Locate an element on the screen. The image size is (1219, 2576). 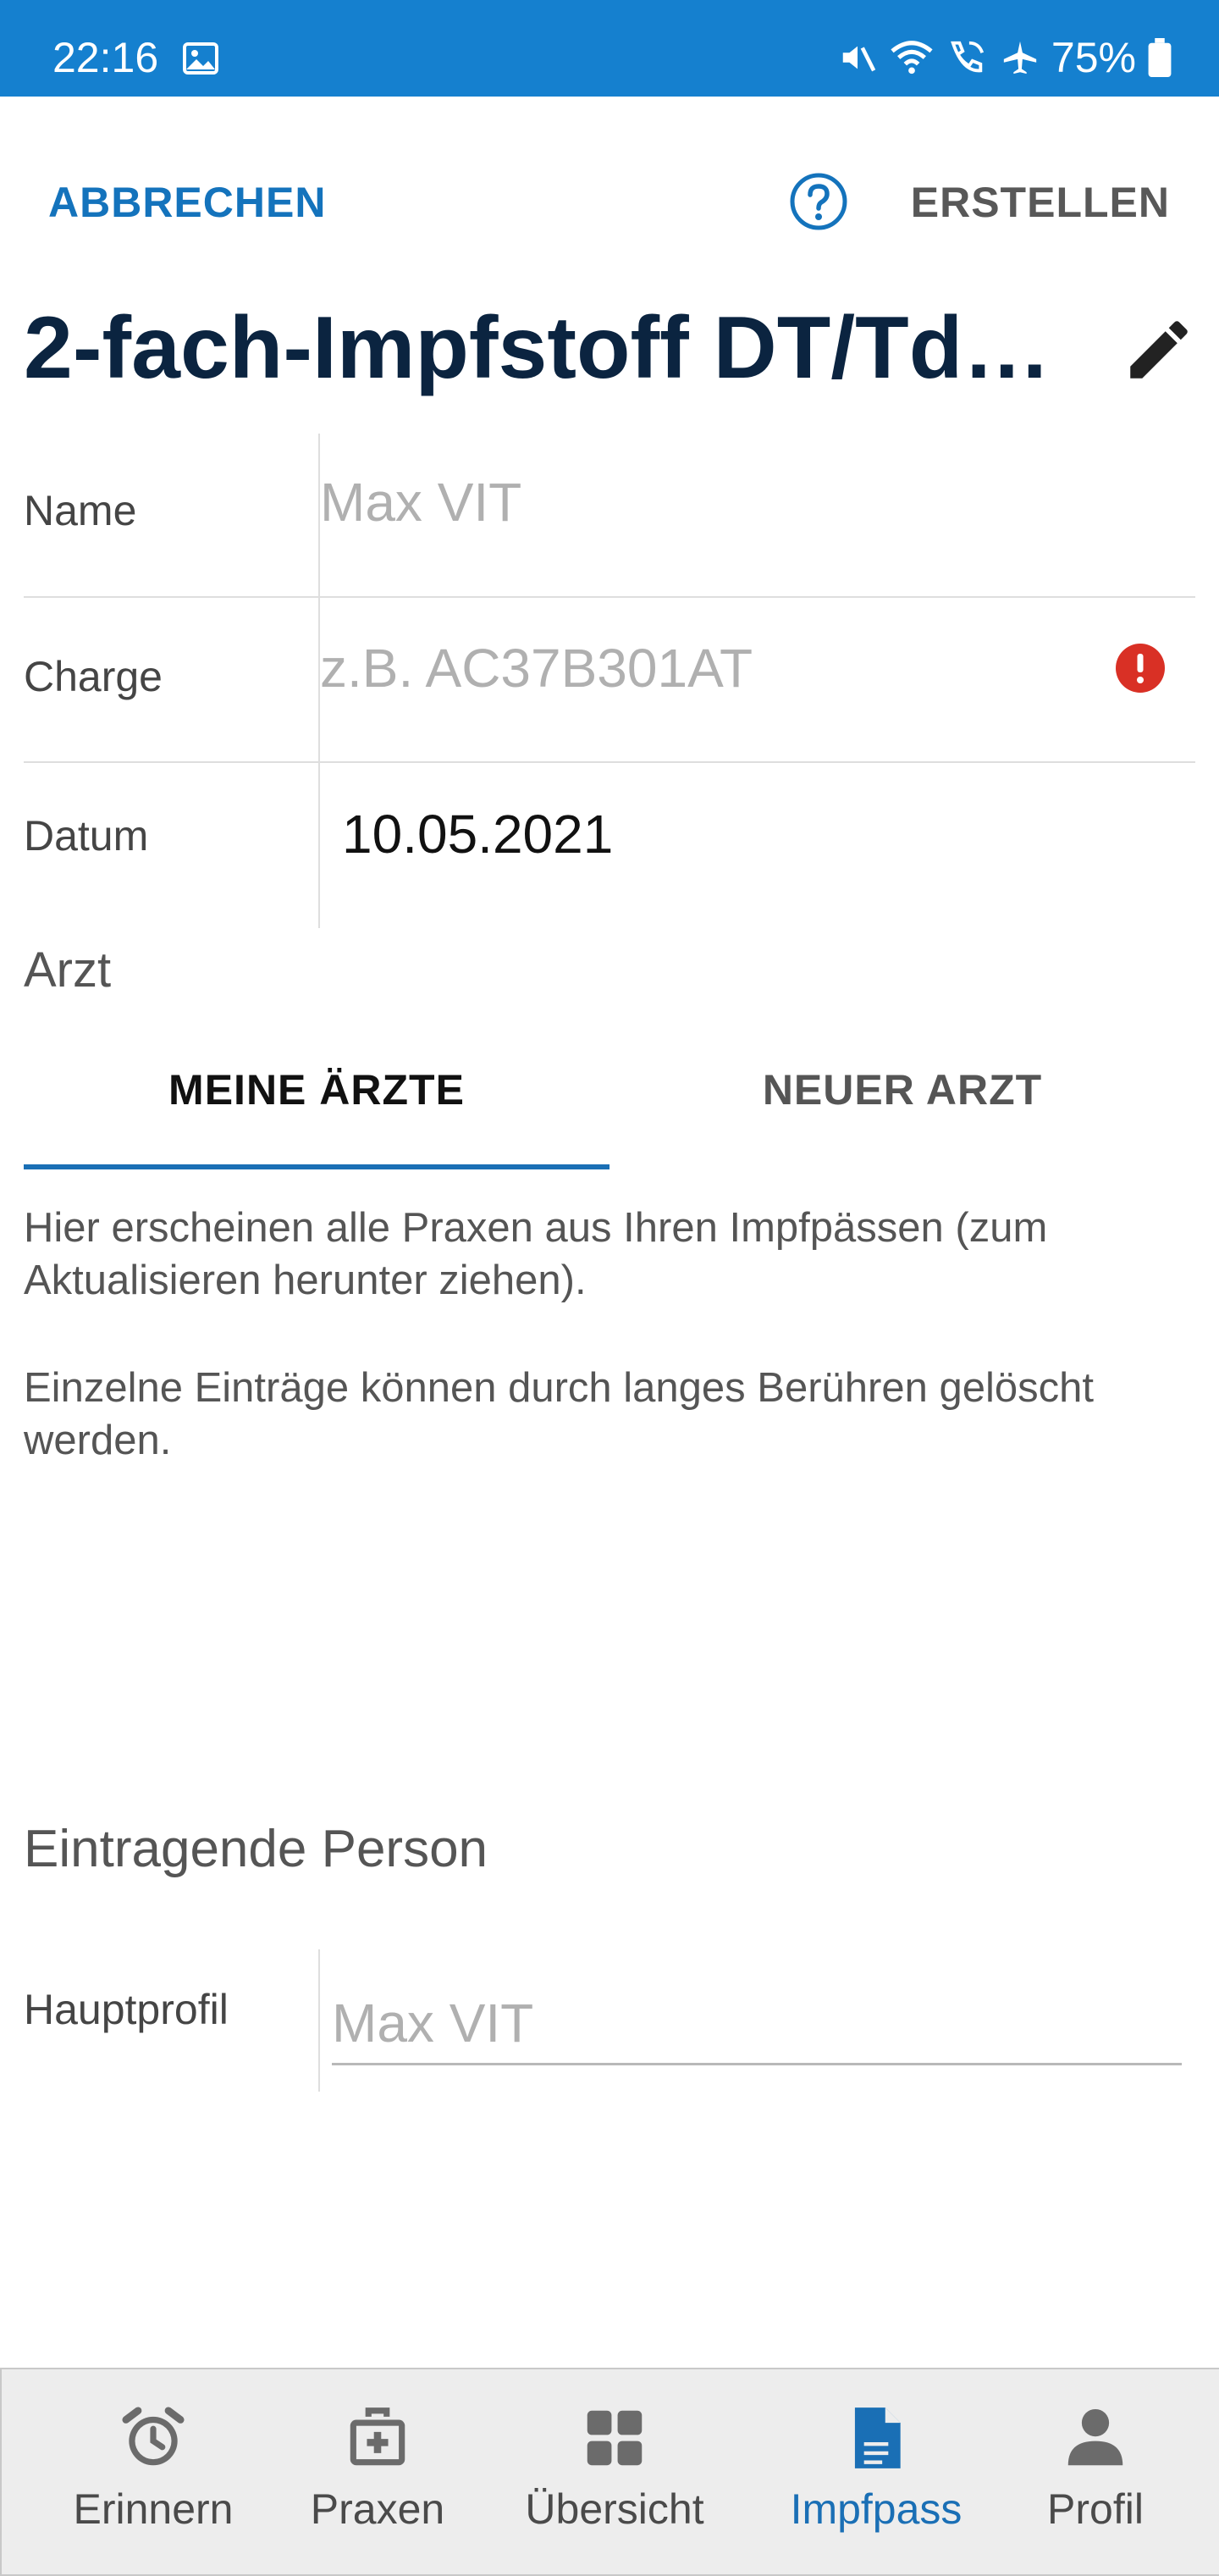
nav-item-uebersicht: Übersicht is located at coordinates (615, 2468).